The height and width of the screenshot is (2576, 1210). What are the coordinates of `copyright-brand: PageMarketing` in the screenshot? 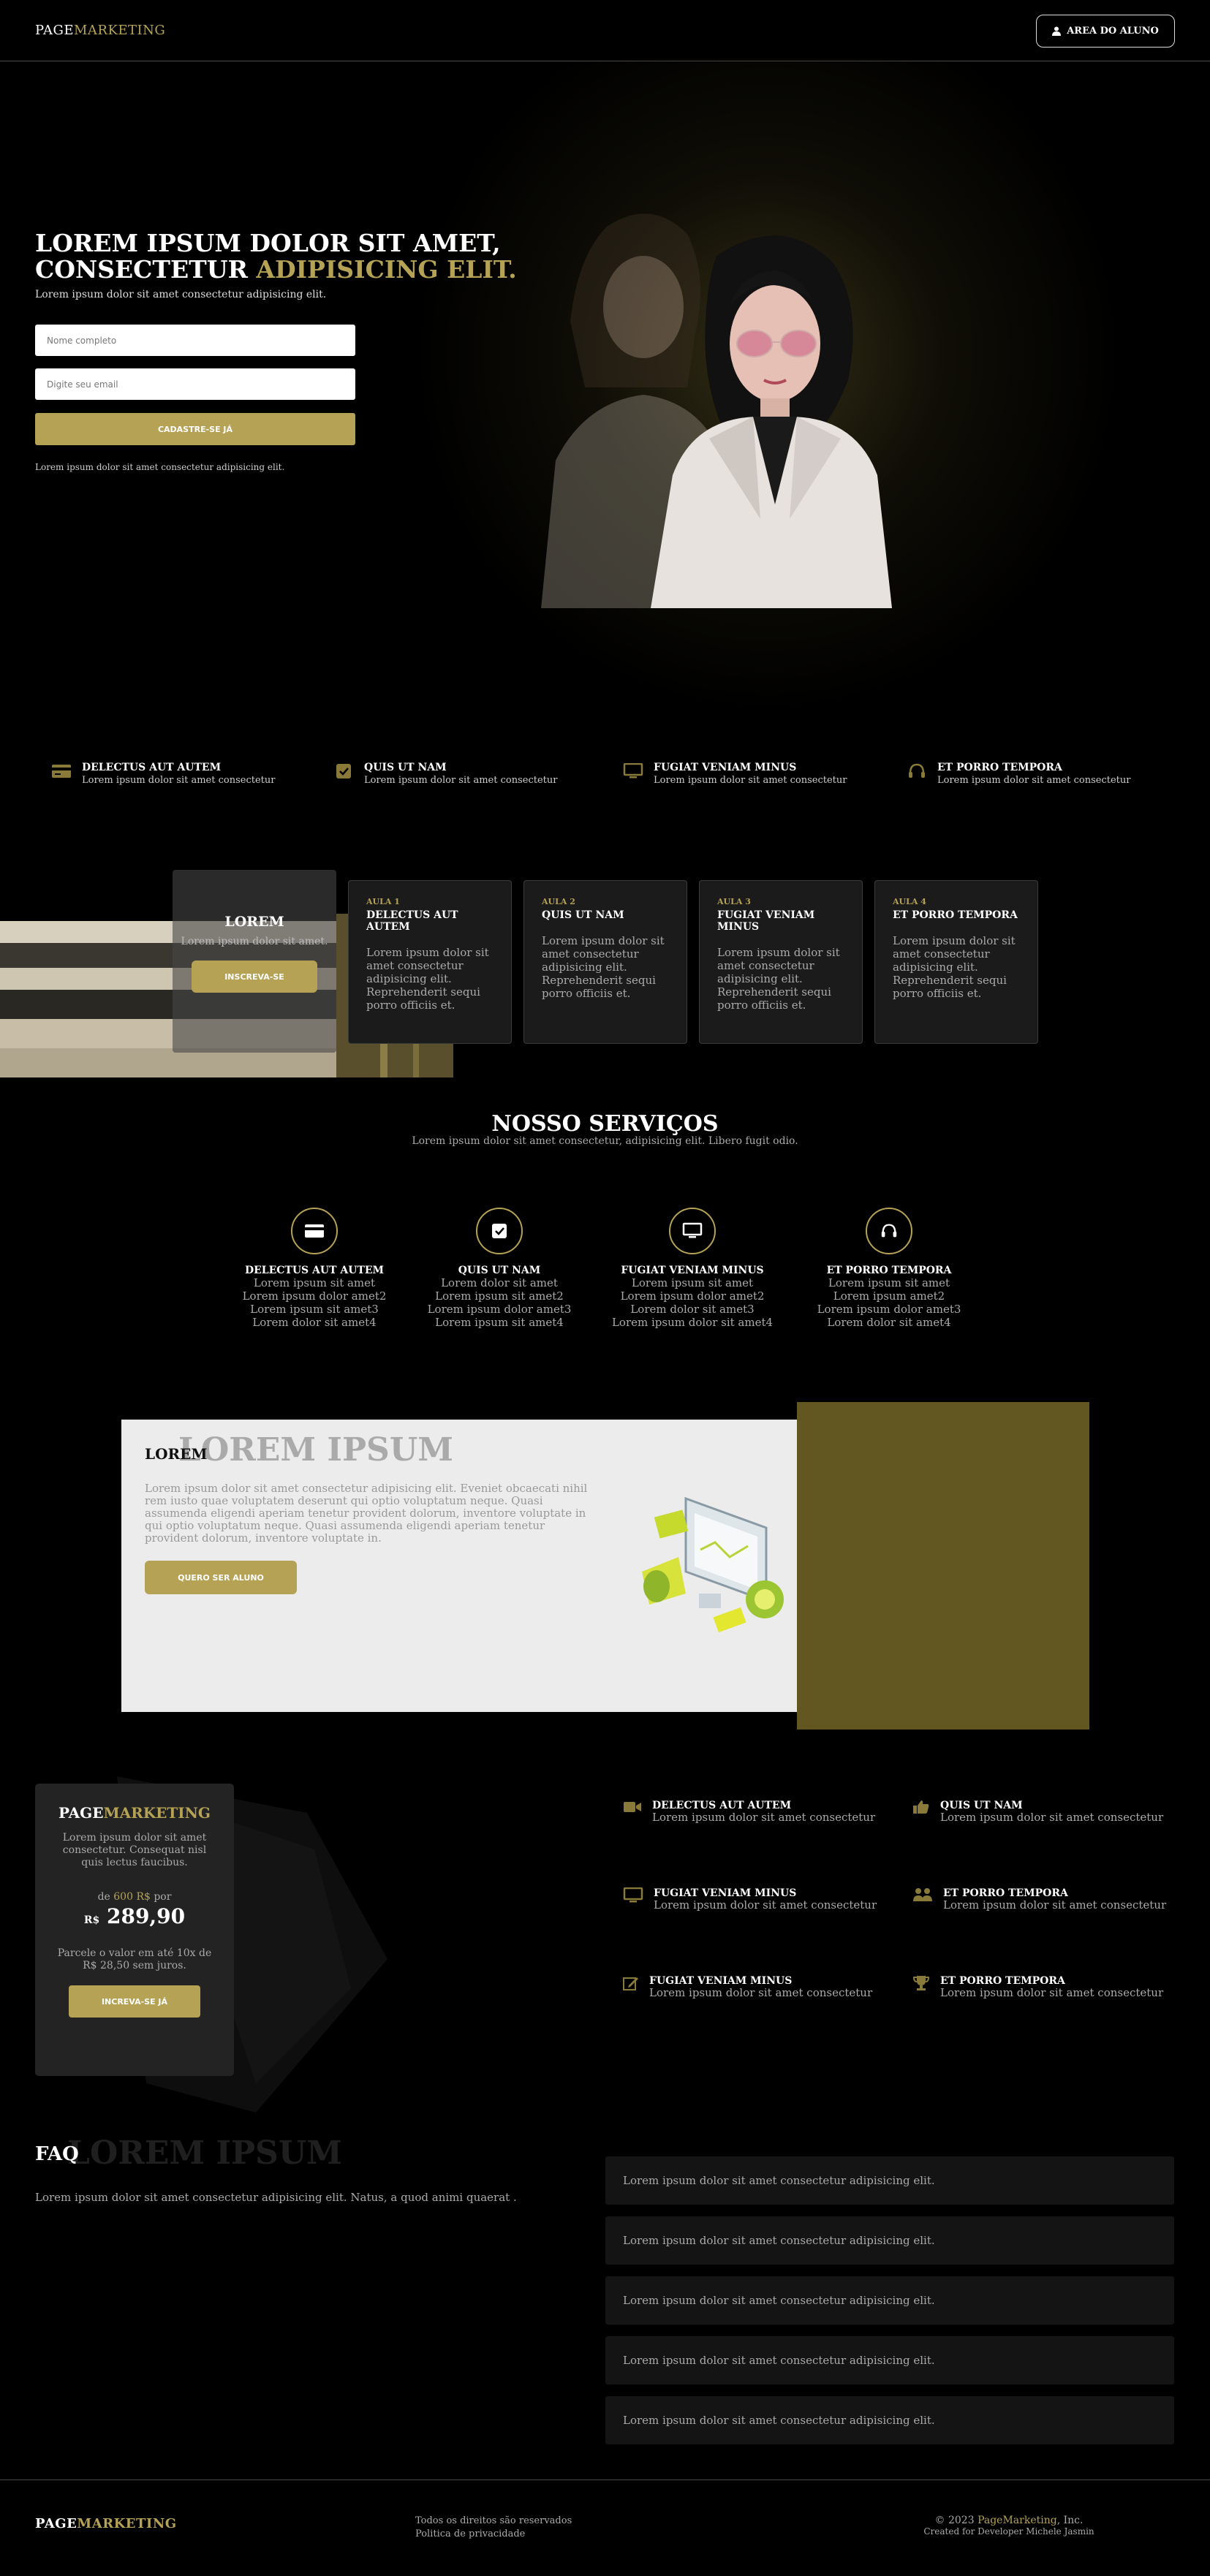 It's located at (1017, 2520).